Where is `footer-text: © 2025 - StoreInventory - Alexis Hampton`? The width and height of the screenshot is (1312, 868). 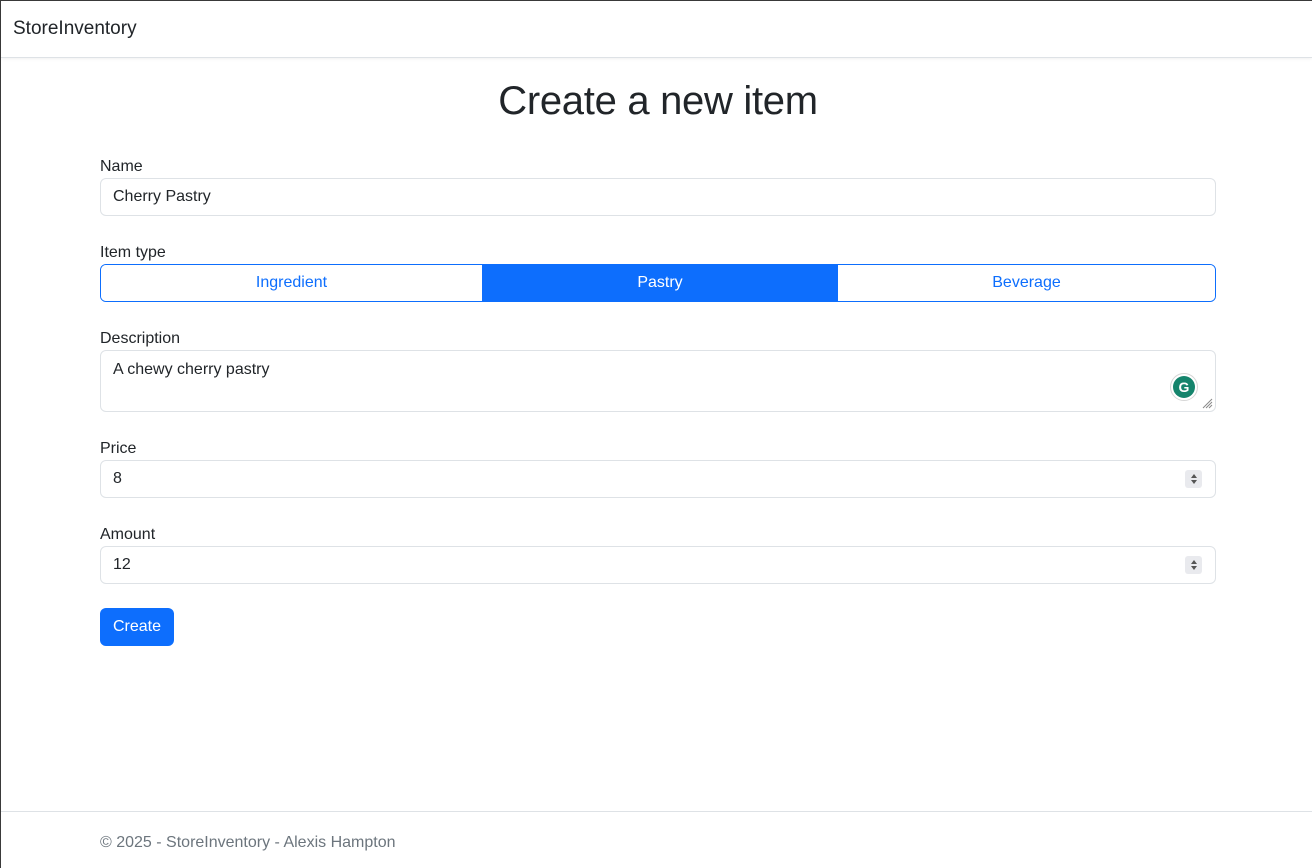 footer-text: © 2025 - StoreInventory - Alexis Hampton is located at coordinates (248, 842).